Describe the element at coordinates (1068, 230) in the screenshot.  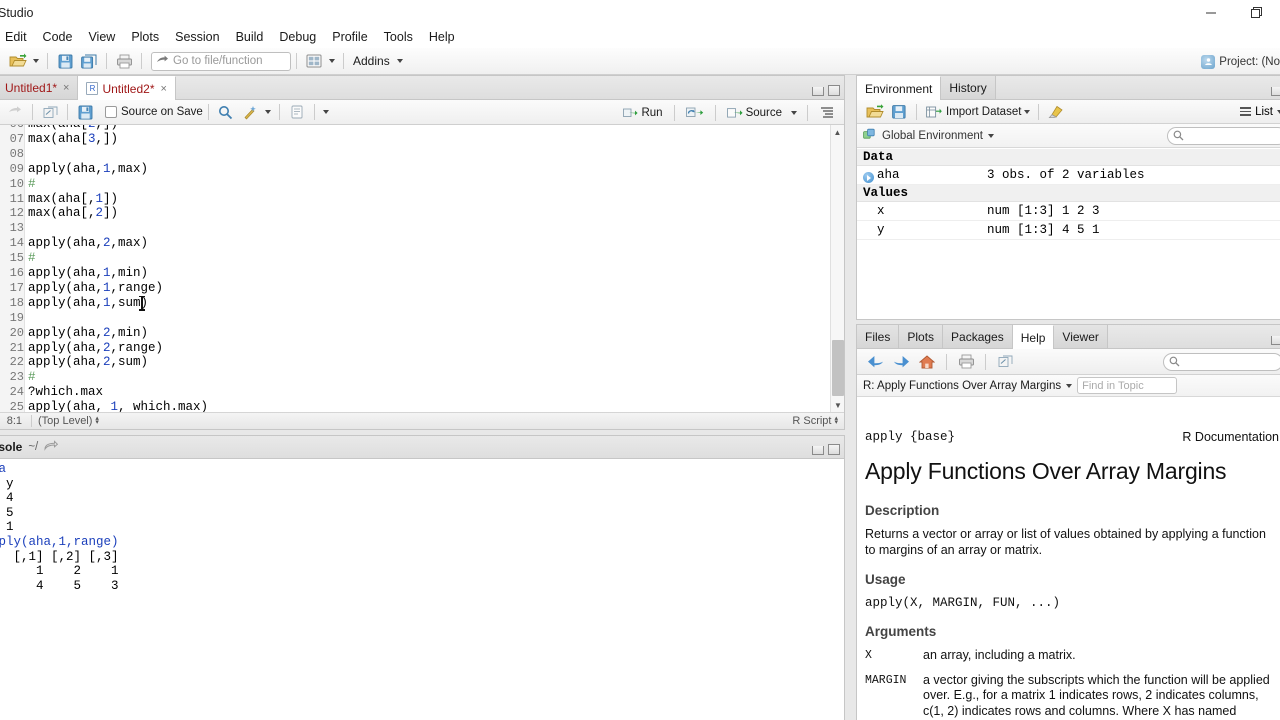
I see `environment-row: y num [1:3] 4 5 1` at that location.